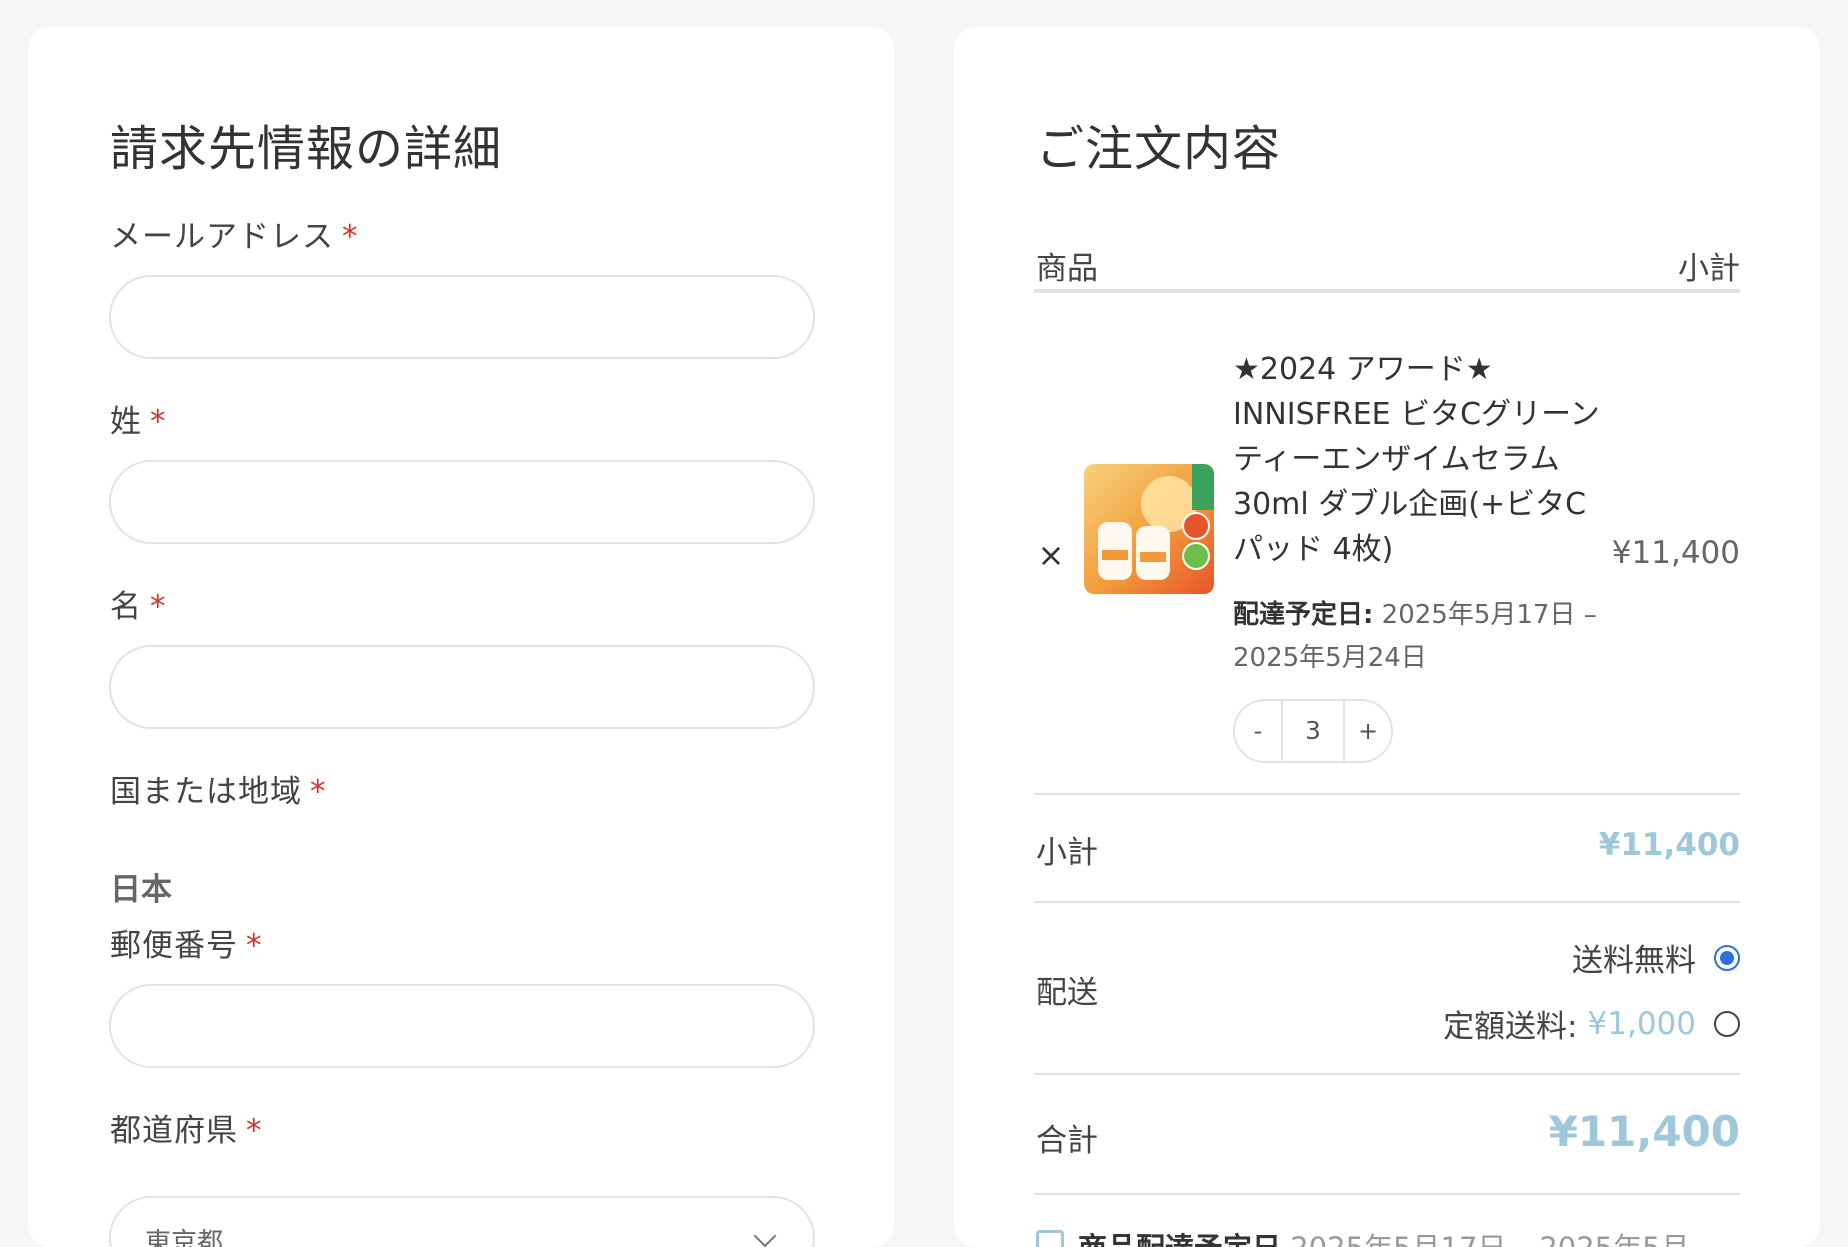  What do you see at coordinates (462, 1026) in the screenshot?
I see `postal-code-field` at bounding box center [462, 1026].